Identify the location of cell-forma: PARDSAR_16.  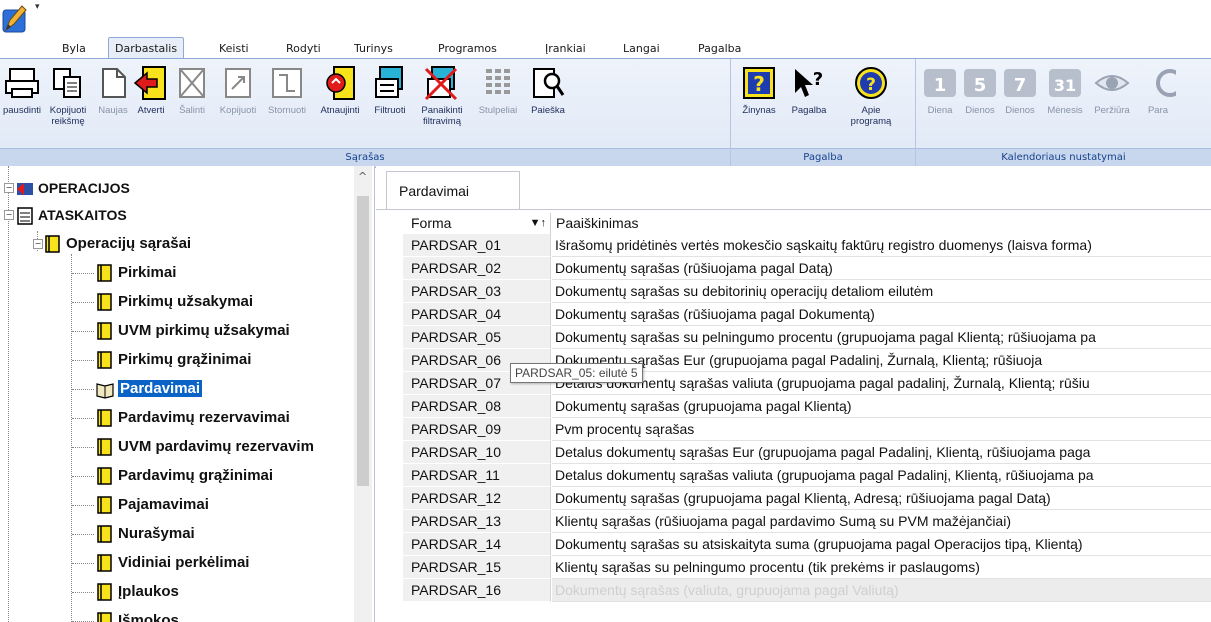
(477, 590).